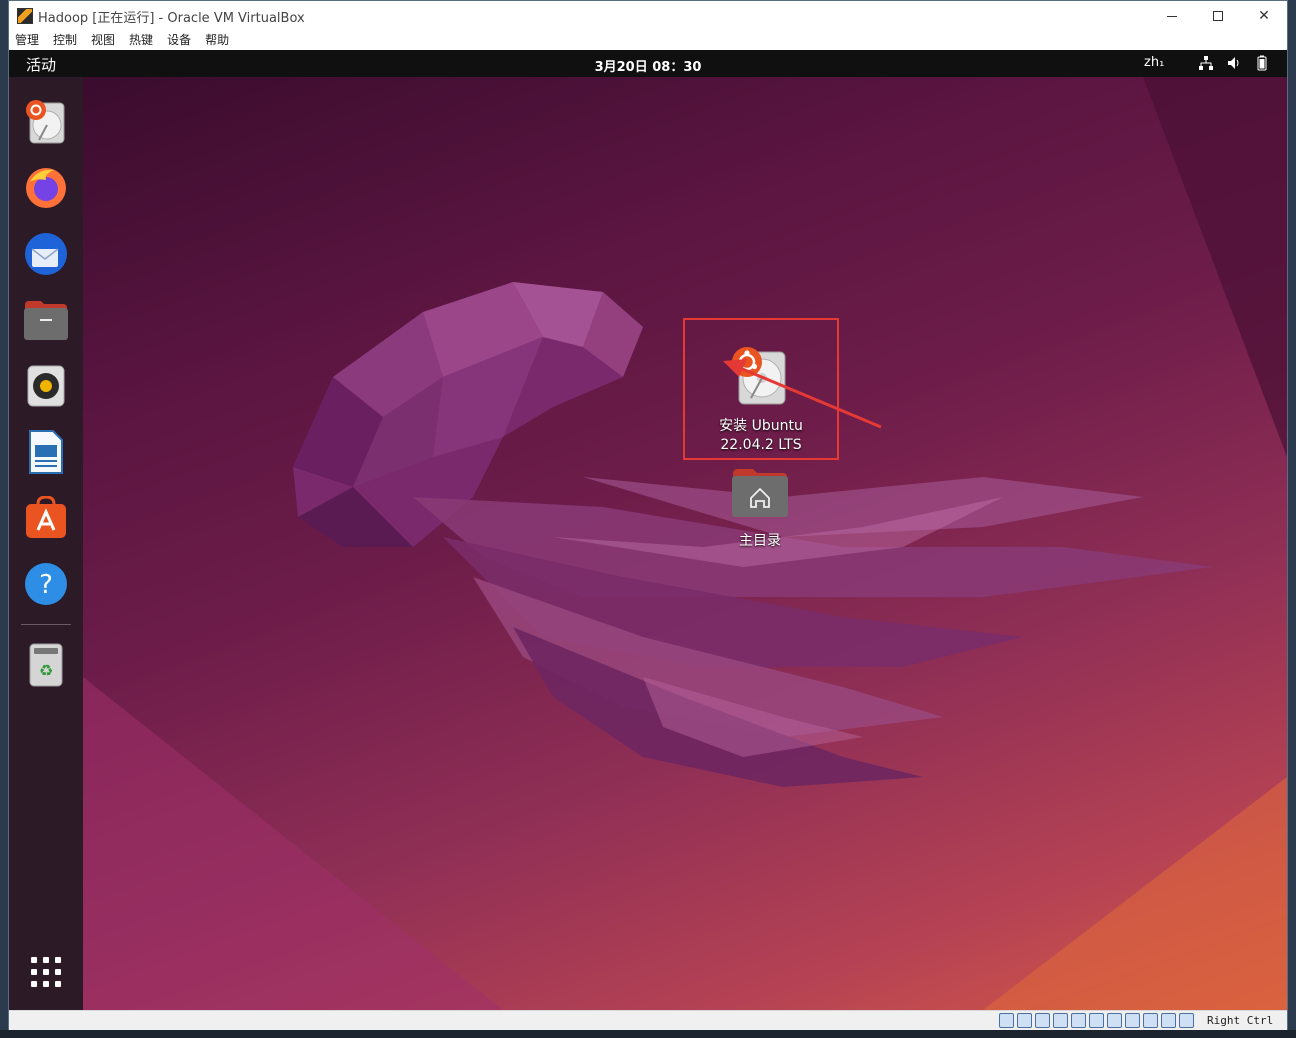 Image resolution: width=1296 pixels, height=1038 pixels. Describe the element at coordinates (761, 426) in the screenshot. I see `install-label-line1: 安装 Ubuntu` at that location.